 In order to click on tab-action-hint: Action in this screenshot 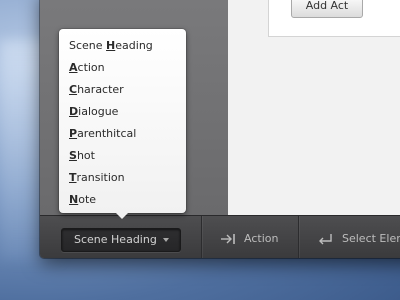, I will do `click(249, 239)`.